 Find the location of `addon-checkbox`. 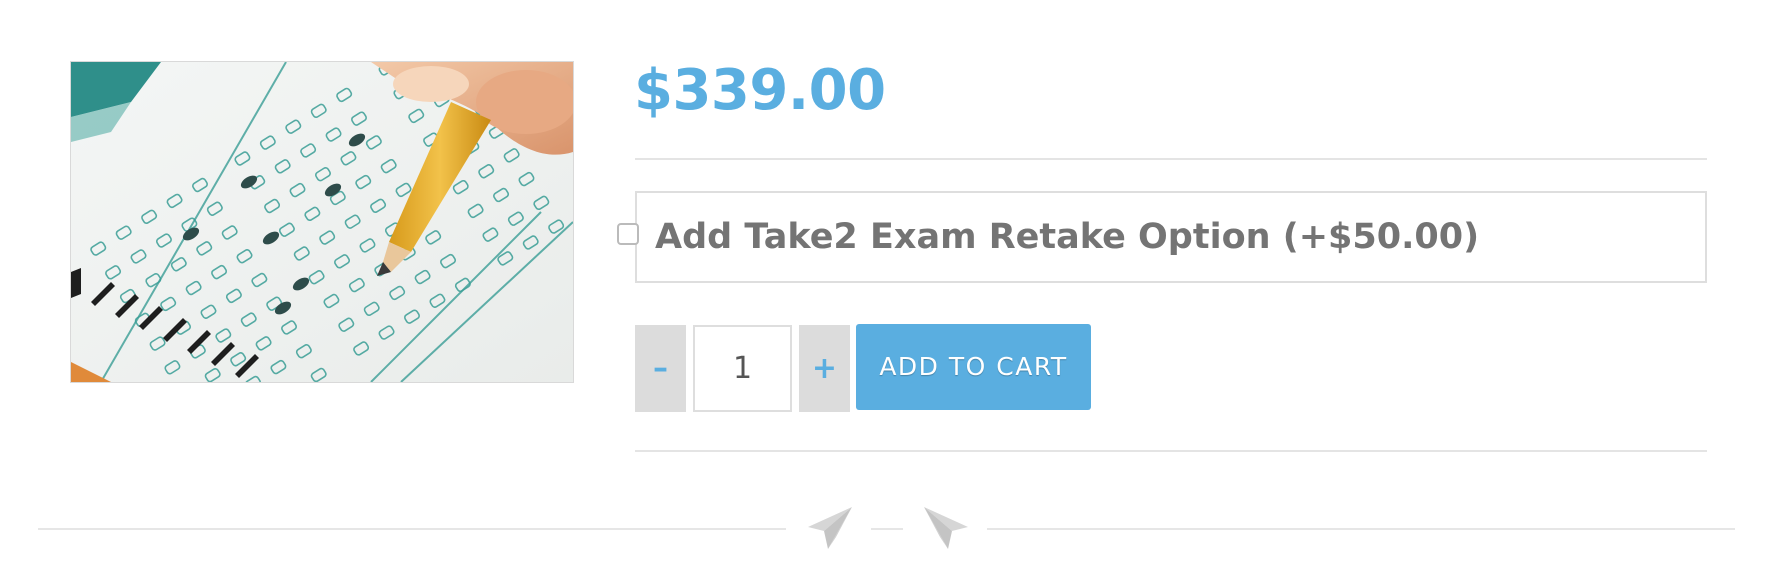

addon-checkbox is located at coordinates (628, 234).